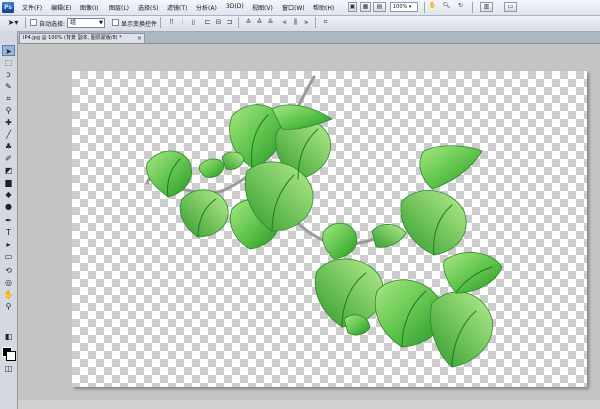 This screenshot has width=600, height=409. What do you see at coordinates (11, 356) in the screenshot?
I see `background-color-swatch` at bounding box center [11, 356].